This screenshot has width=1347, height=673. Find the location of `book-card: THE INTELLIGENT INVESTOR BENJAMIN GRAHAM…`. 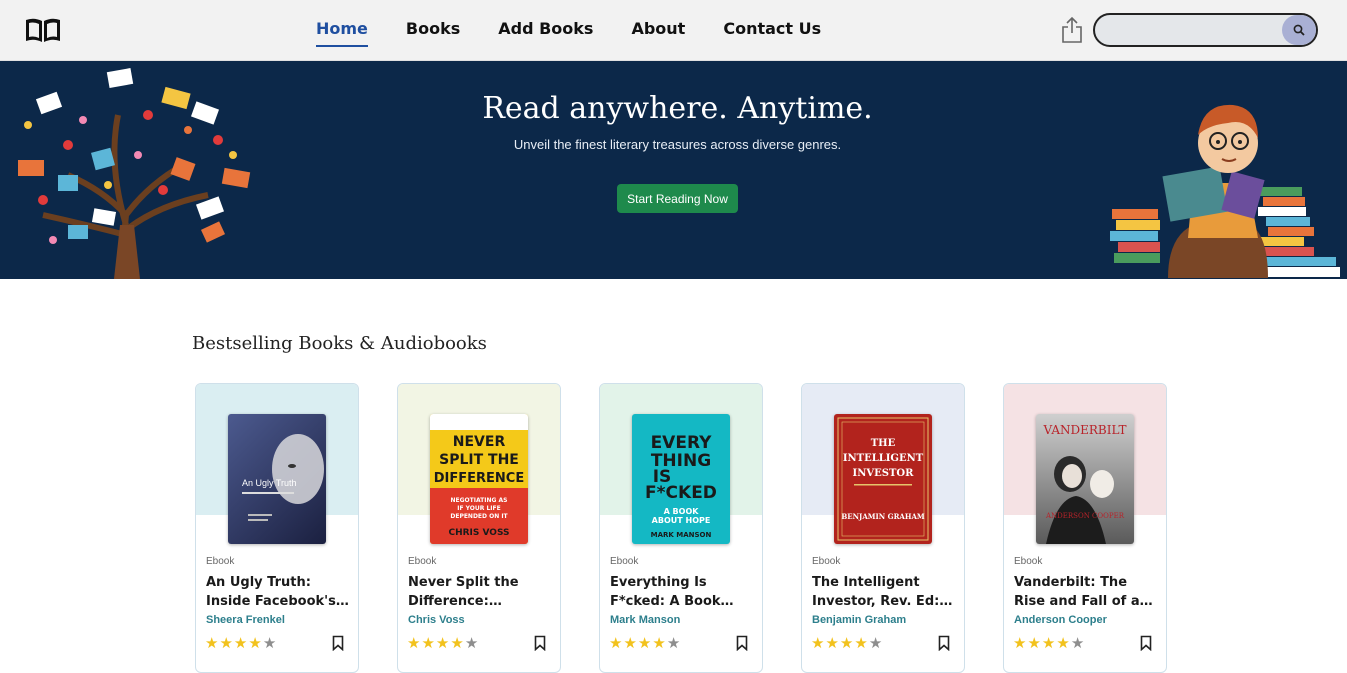

book-card: THE INTELLIGENT INVESTOR BENJAMIN GRAHAM… is located at coordinates (883, 528).